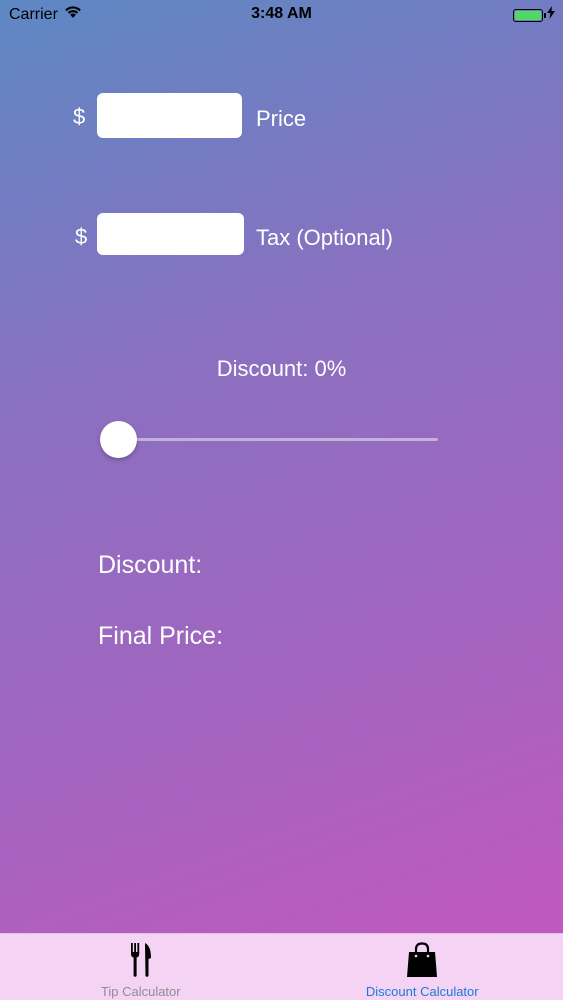 The width and height of the screenshot is (563, 1000). I want to click on price-input, so click(169, 115).